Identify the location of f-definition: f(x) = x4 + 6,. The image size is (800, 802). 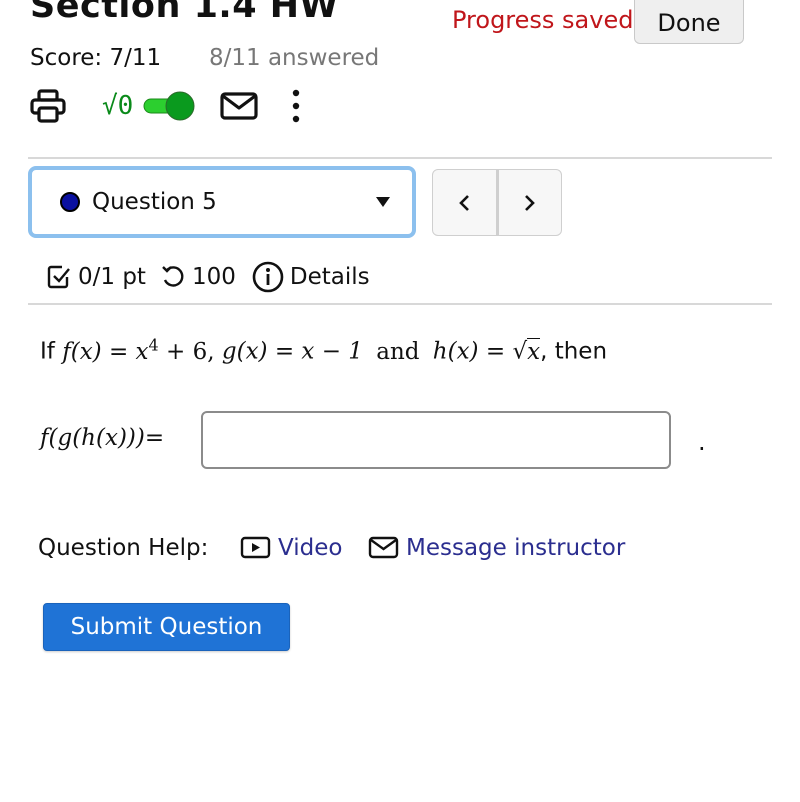
(138, 350).